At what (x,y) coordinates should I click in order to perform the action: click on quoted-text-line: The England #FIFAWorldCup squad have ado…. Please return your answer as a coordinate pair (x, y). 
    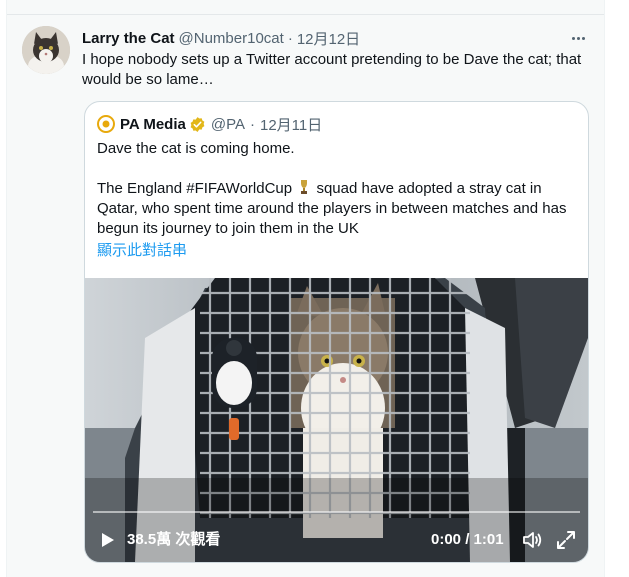
    Looking at the image, I should click on (319, 189).